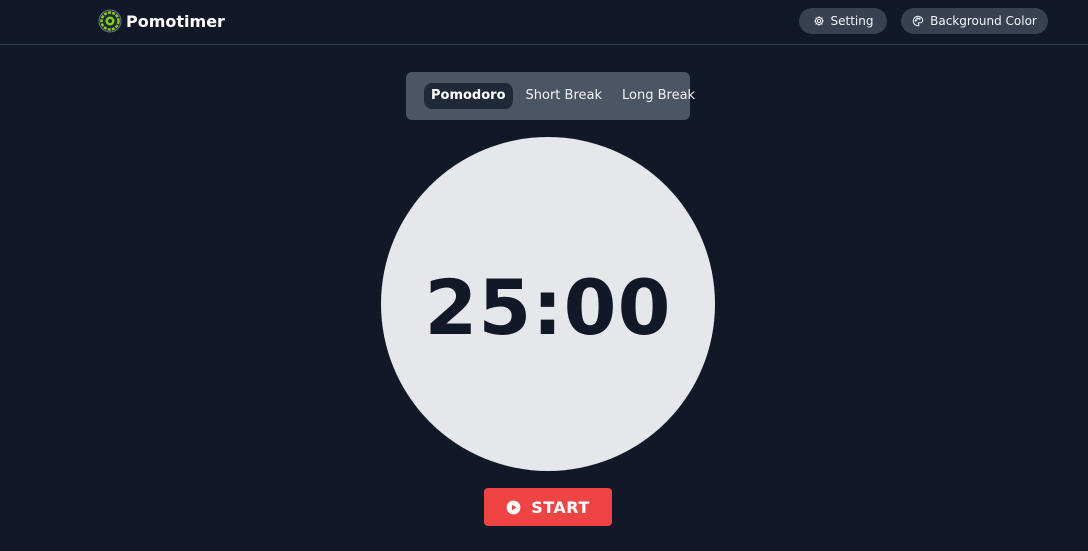  Describe the element at coordinates (918, 21) in the screenshot. I see `palette-icon` at that location.